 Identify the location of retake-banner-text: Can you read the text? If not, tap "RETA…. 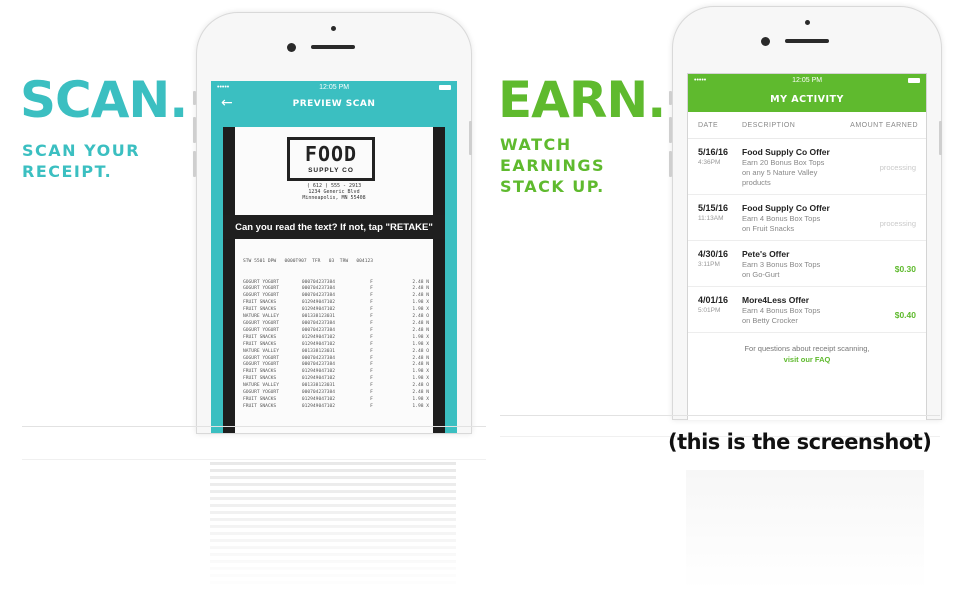
(334, 227).